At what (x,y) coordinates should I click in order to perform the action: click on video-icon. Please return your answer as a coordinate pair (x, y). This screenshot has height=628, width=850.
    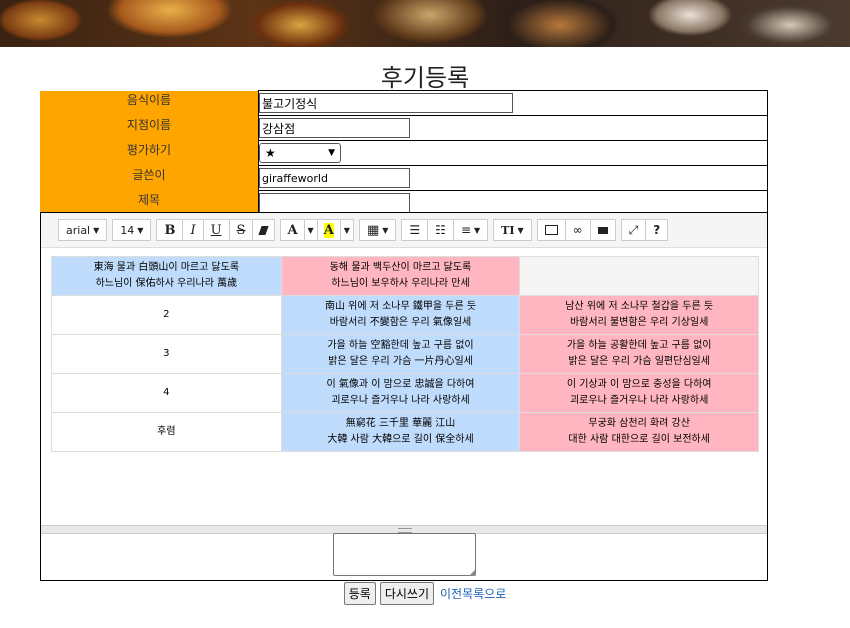
    Looking at the image, I should click on (602, 230).